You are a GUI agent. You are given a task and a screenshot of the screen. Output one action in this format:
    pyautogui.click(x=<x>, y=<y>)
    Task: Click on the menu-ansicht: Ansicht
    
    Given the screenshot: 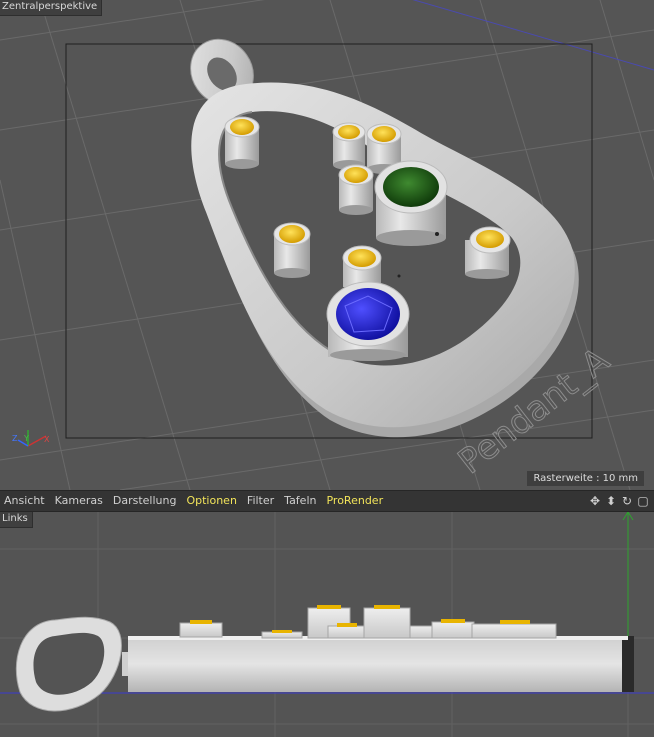 What is the action you would take?
    pyautogui.click(x=25, y=501)
    